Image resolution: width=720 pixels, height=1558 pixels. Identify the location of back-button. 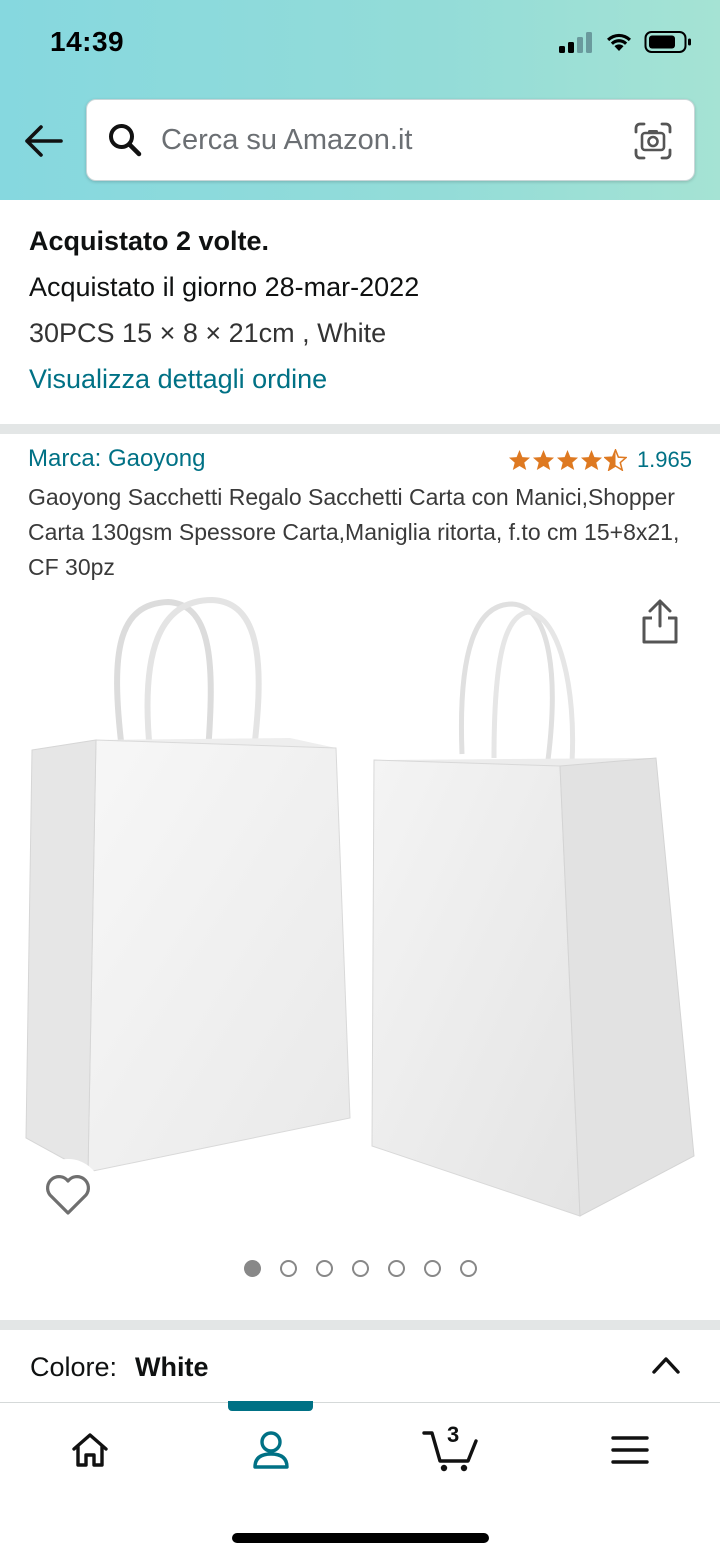
(43, 141).